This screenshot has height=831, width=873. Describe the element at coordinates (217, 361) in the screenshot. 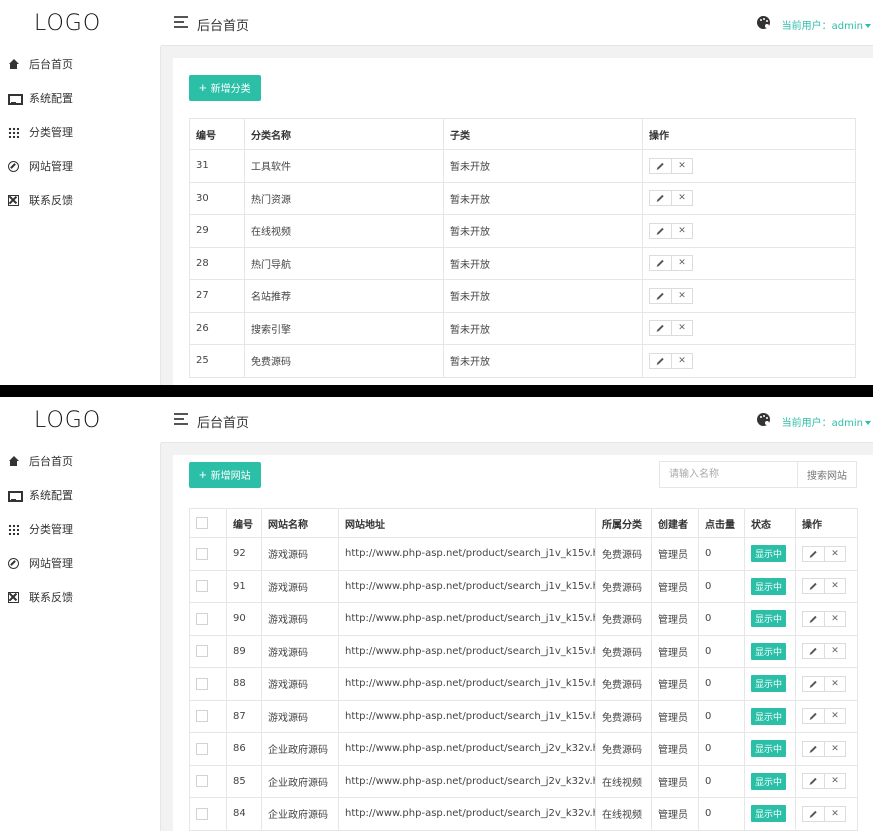

I see `category-id: 25` at that location.